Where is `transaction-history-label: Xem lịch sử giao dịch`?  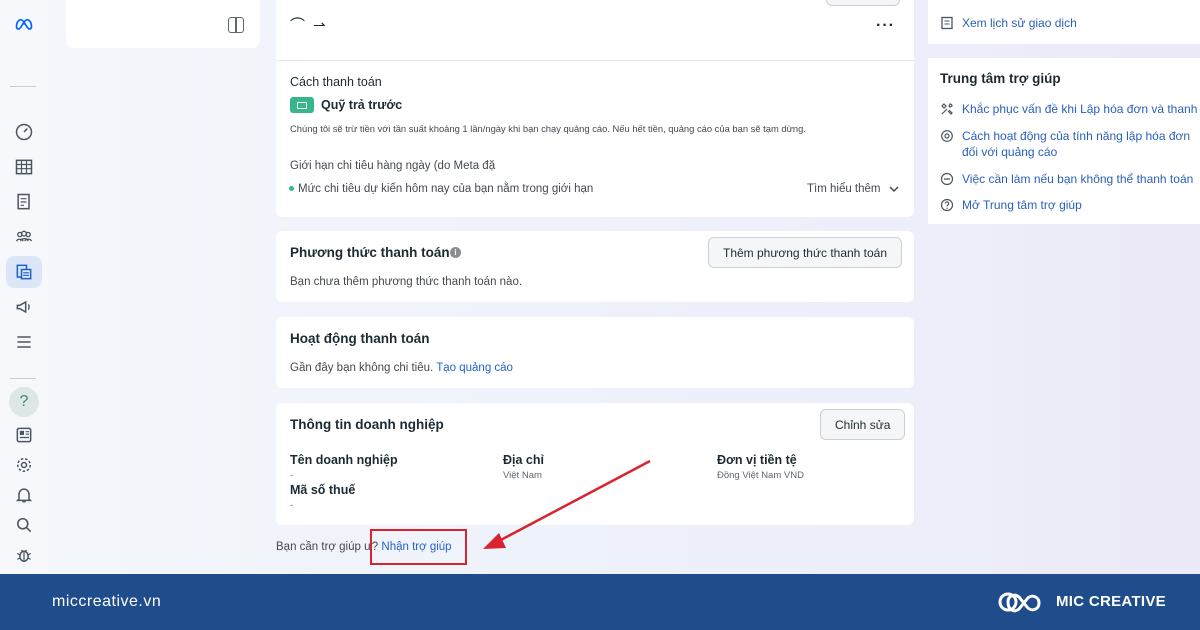 transaction-history-label: Xem lịch sử giao dịch is located at coordinates (1019, 23).